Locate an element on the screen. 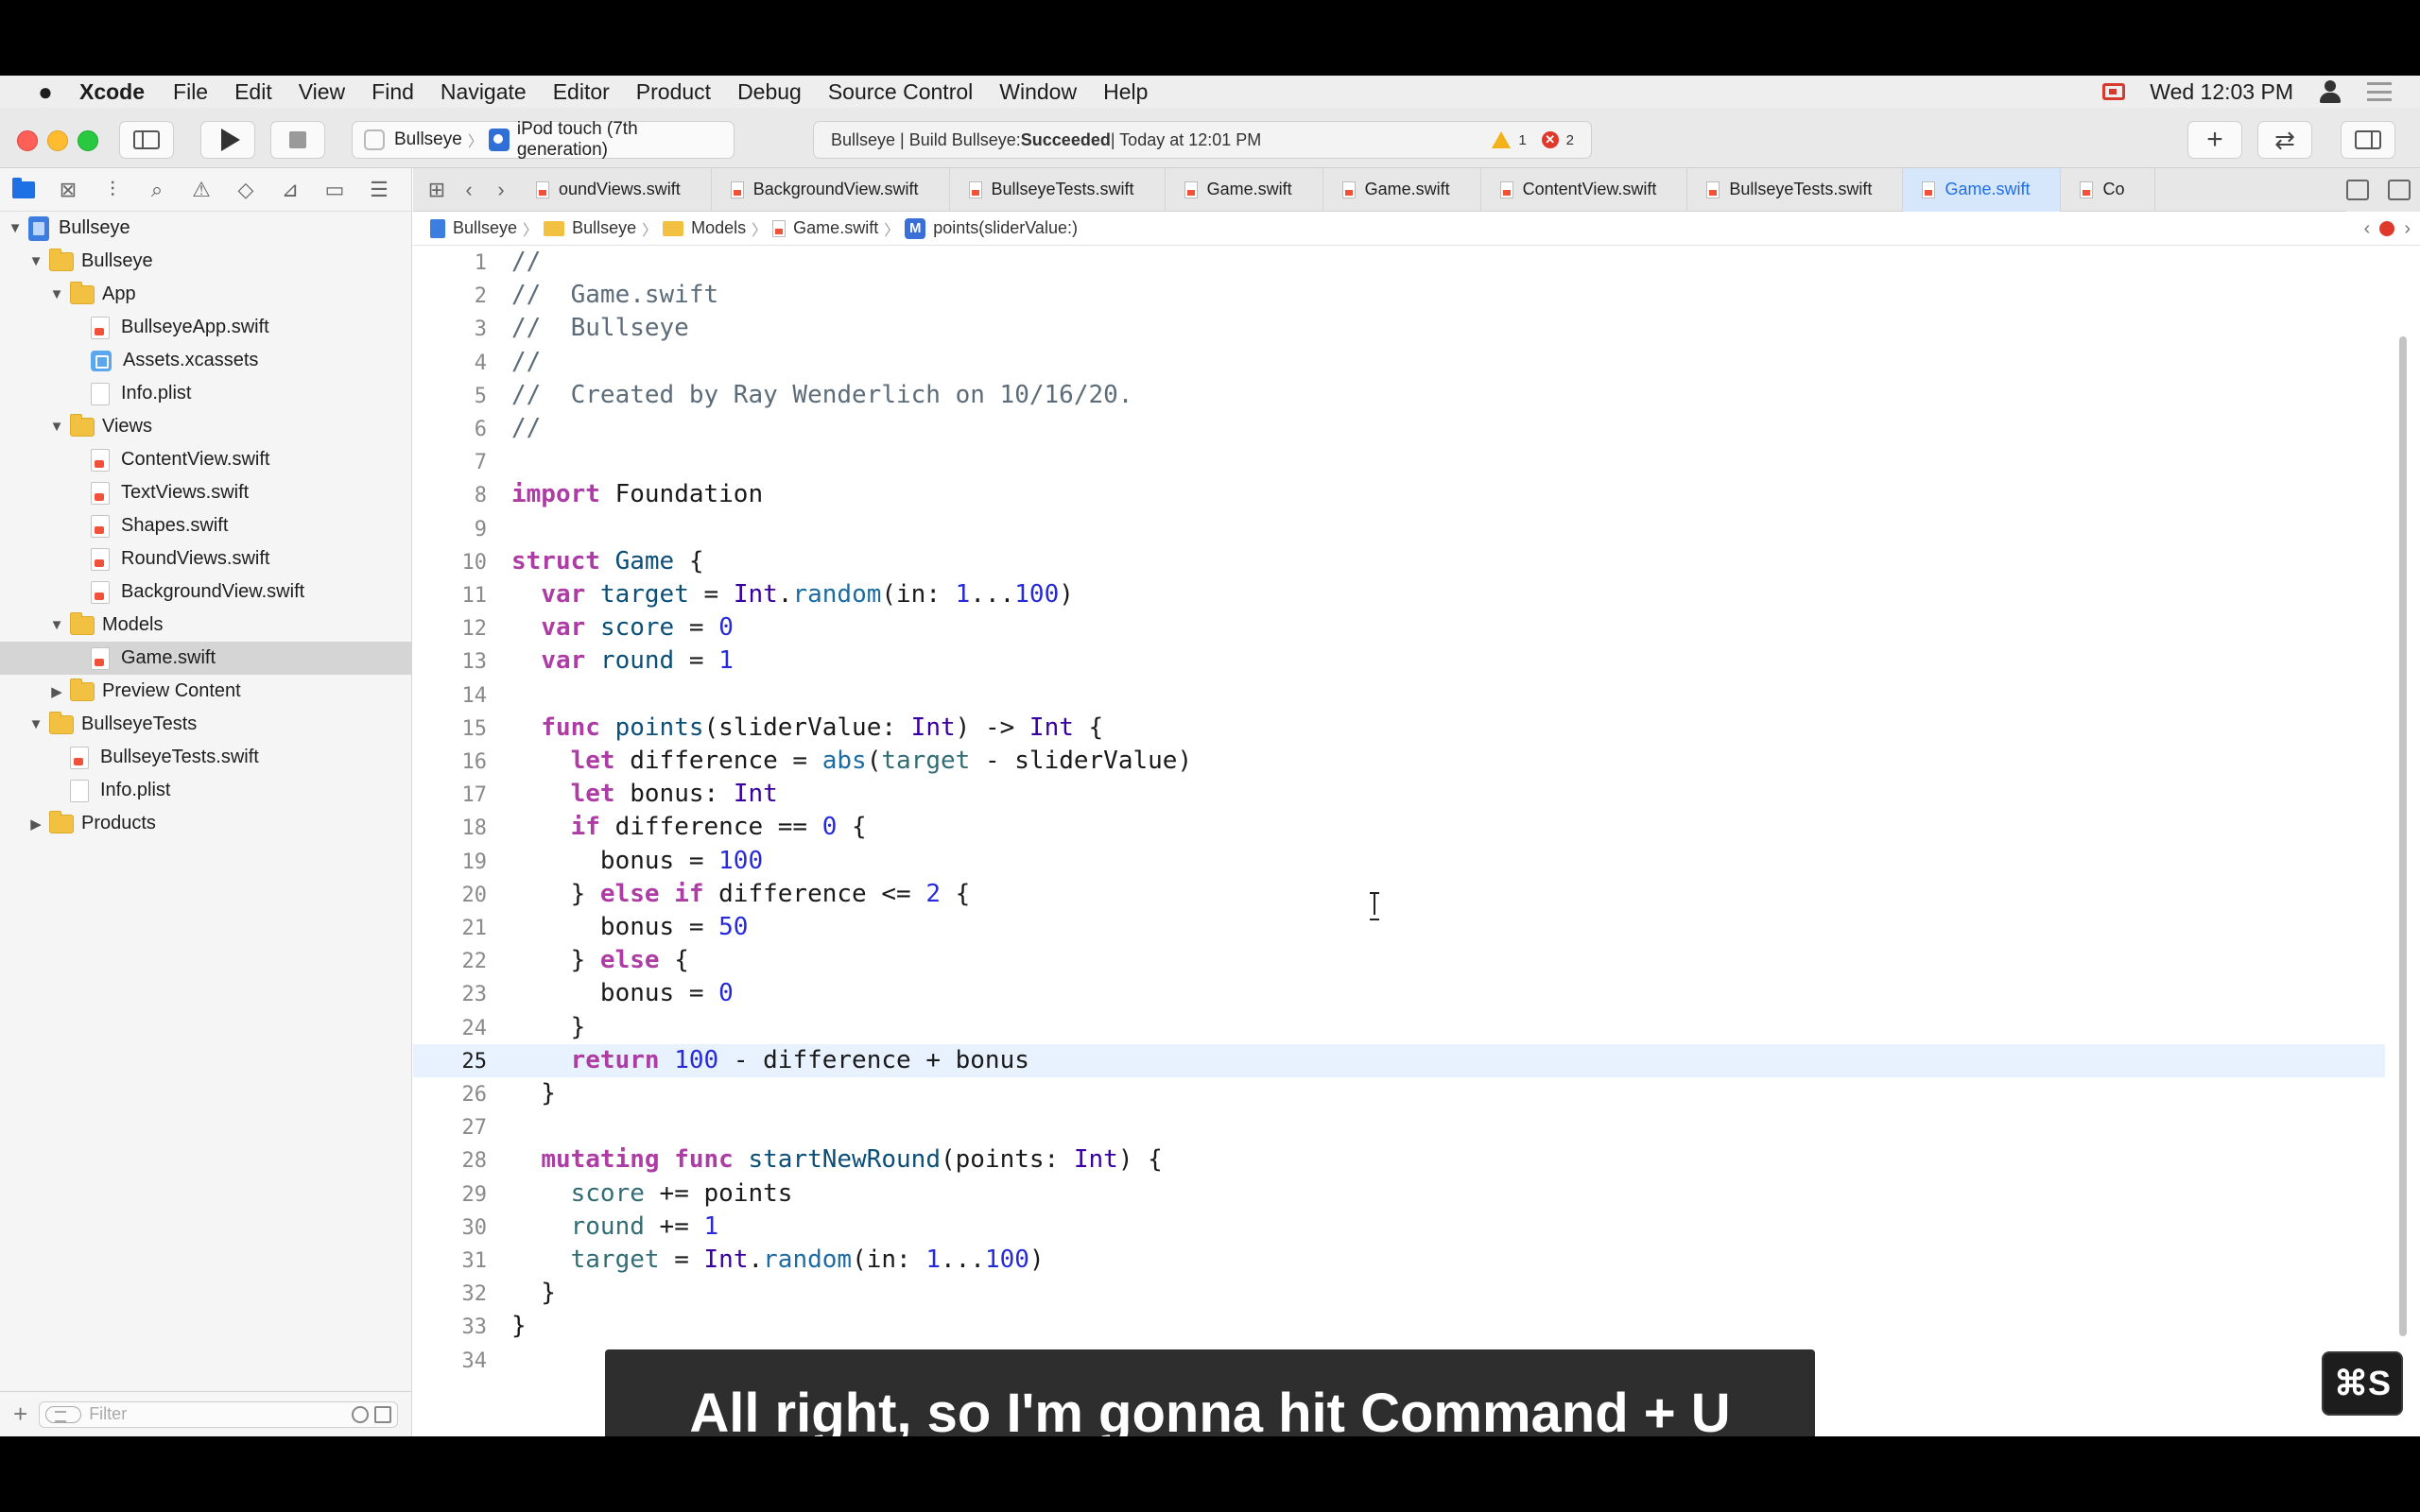 The width and height of the screenshot is (2420, 1512). symbol-navigator-tab: ⫶ is located at coordinates (112, 190).